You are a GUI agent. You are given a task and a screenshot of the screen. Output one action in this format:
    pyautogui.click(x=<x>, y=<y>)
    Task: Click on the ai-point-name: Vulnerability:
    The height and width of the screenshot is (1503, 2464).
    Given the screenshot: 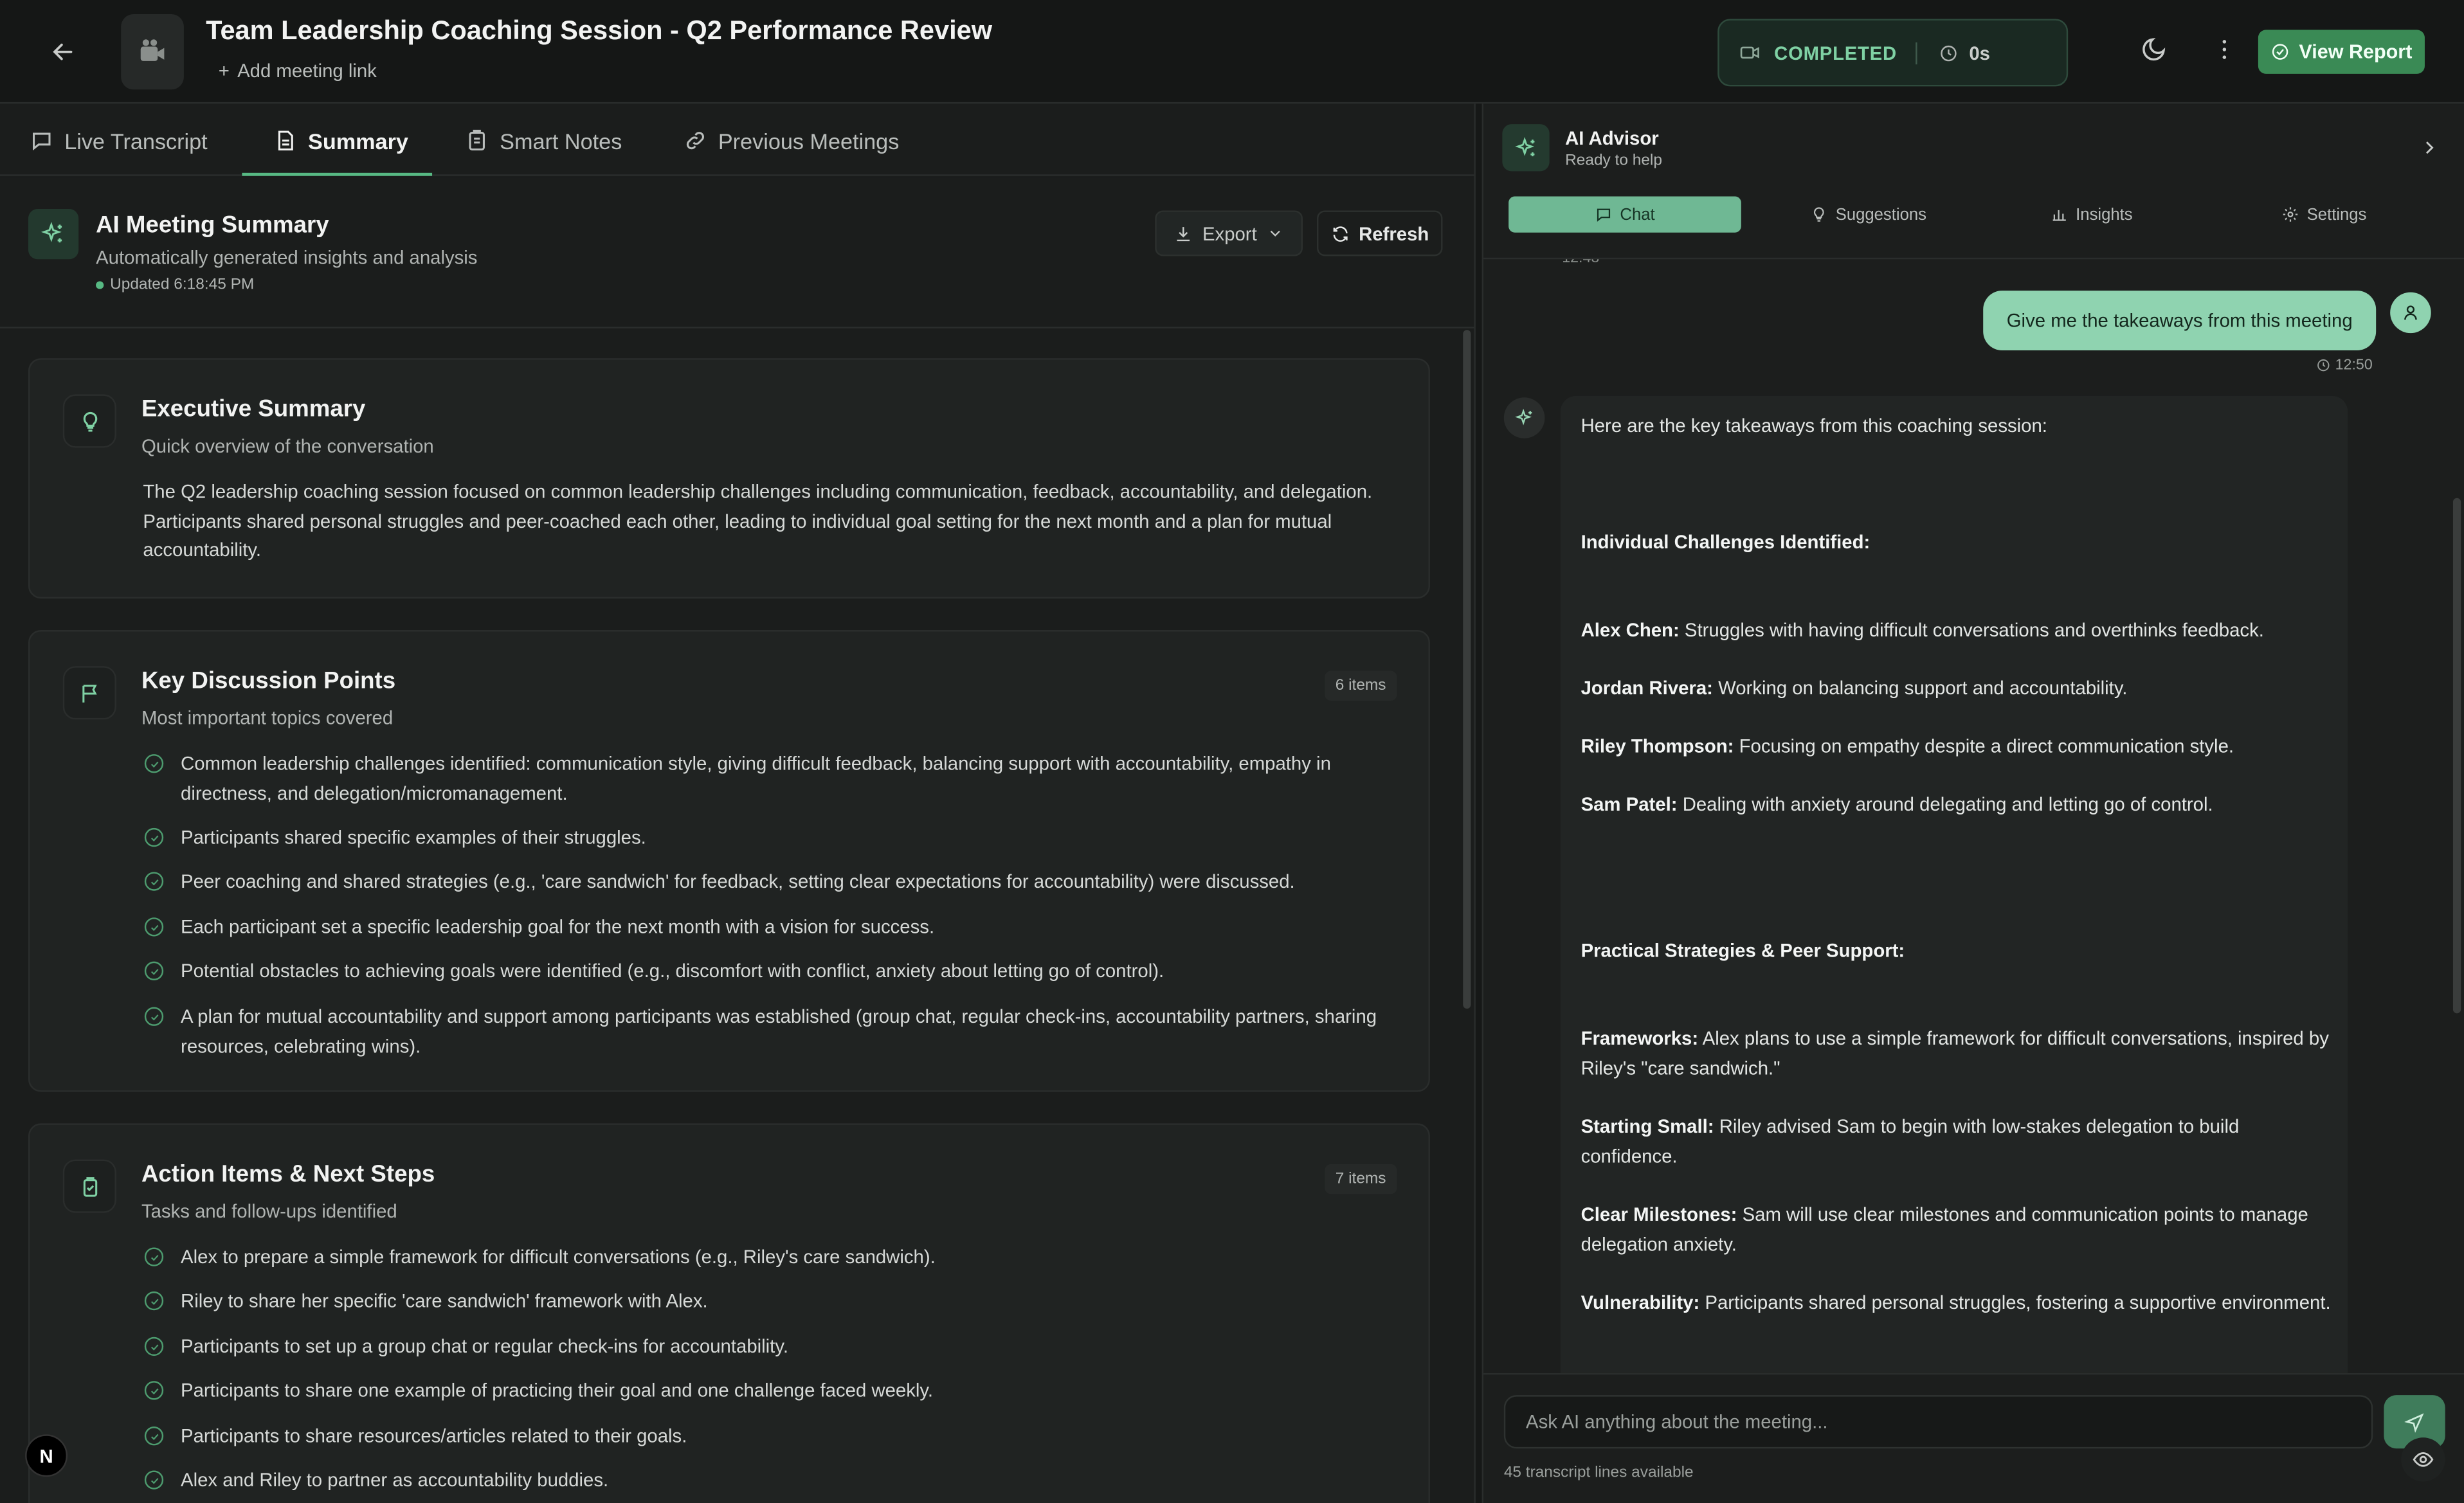 What is the action you would take?
    pyautogui.click(x=1640, y=1302)
    